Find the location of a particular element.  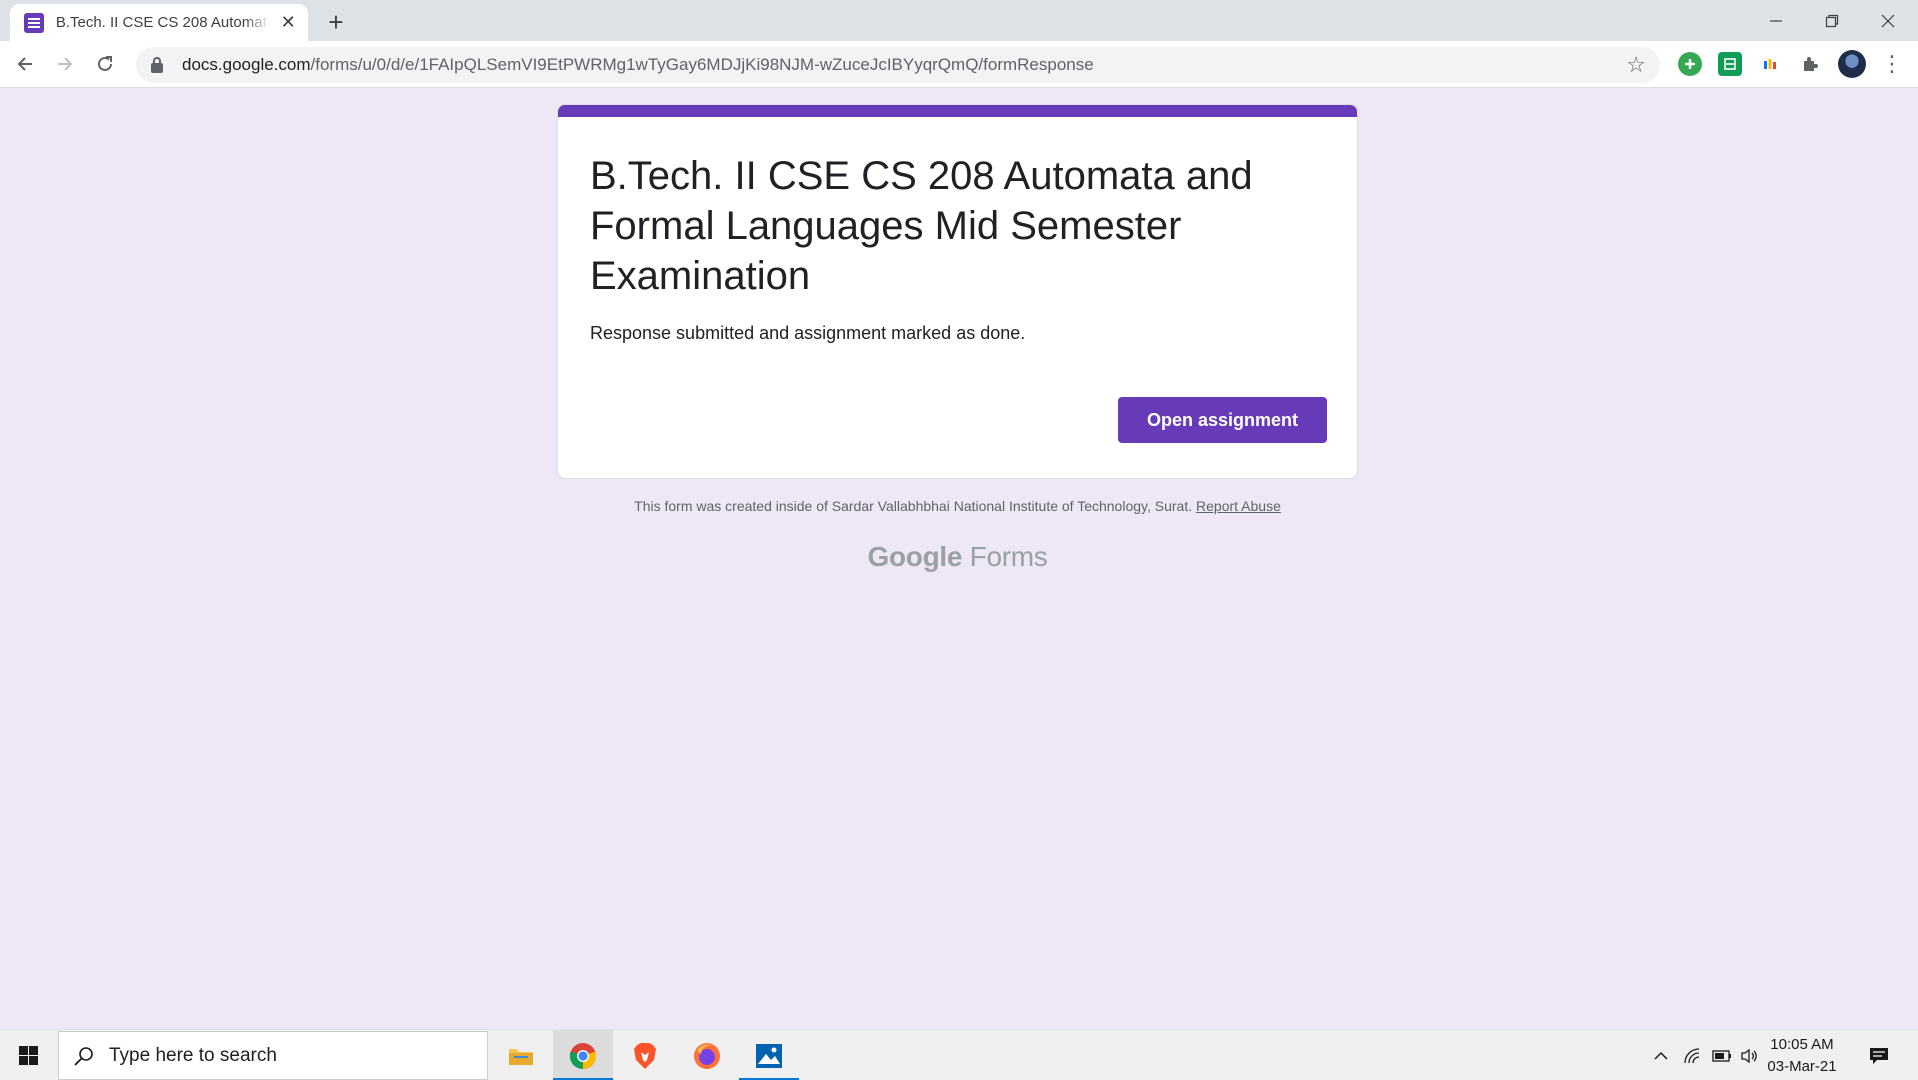

google-forms-favicon-icon is located at coordinates (34, 22).